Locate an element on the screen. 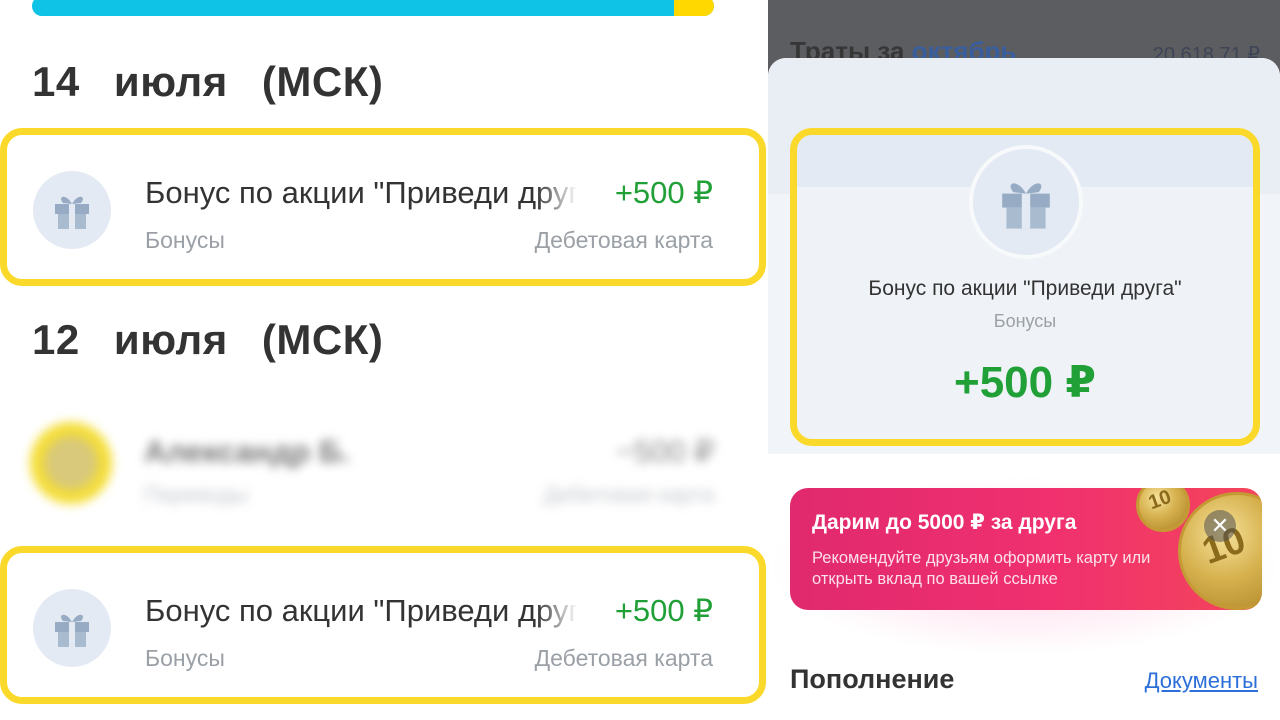 This screenshot has width=1280, height=720. detail-amount: +500 ₽ is located at coordinates (1025, 382).